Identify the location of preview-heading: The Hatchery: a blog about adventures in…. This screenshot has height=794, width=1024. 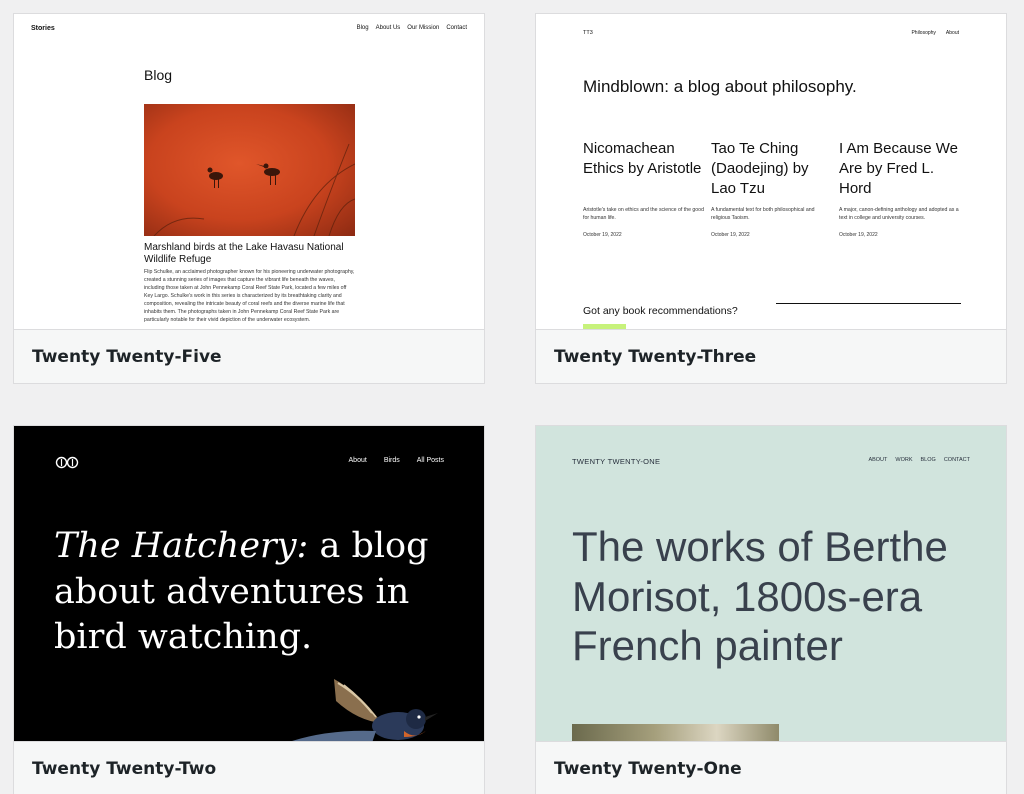
(244, 592).